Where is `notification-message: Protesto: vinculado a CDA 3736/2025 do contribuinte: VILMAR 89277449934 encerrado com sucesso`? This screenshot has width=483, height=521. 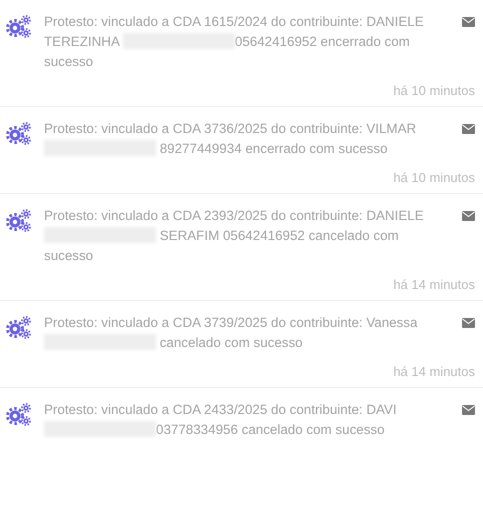 notification-message: Protesto: vinculado a CDA 3736/2025 do contribuinte: VILMAR 89277449934 encerrado com sucesso is located at coordinates (231, 139).